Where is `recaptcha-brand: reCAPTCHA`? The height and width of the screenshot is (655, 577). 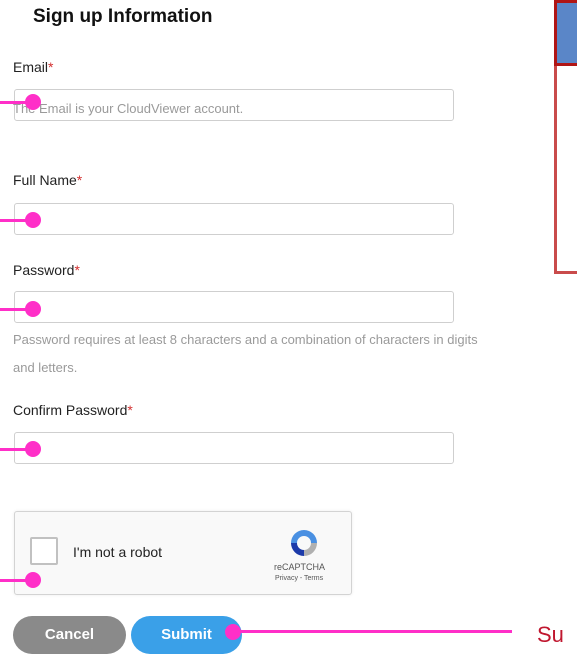 recaptcha-brand: reCAPTCHA is located at coordinates (300, 567).